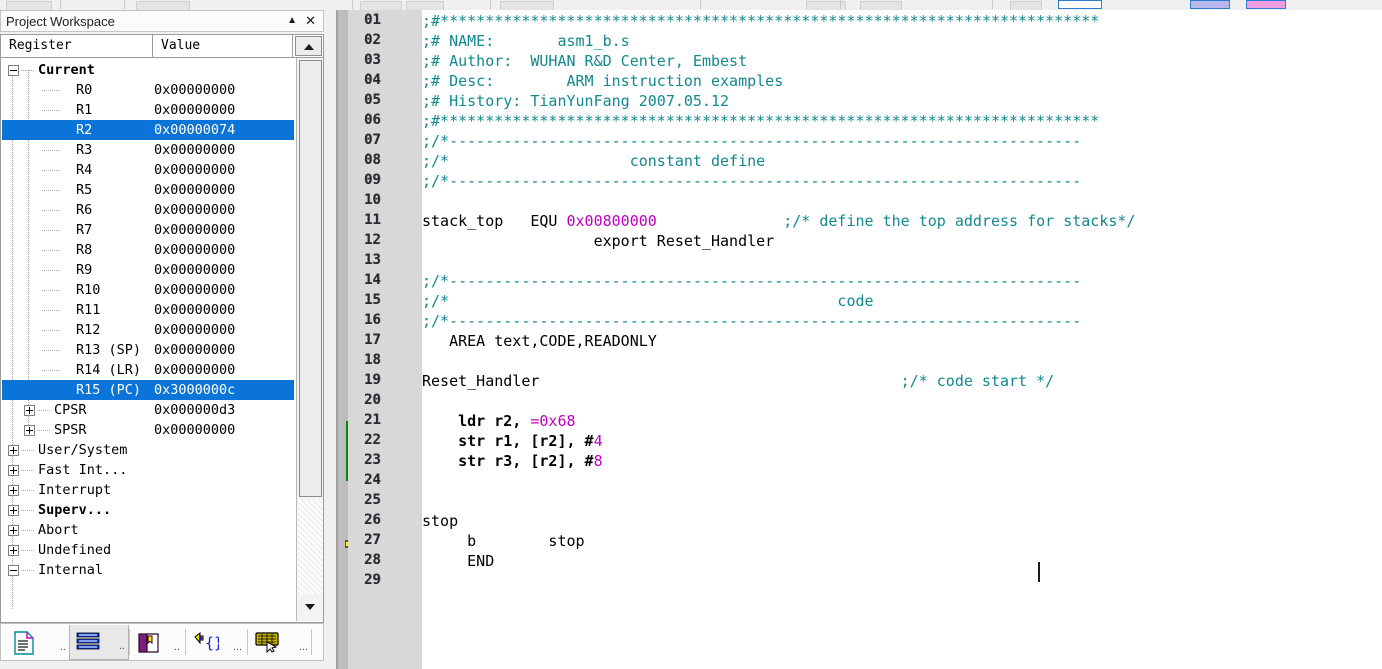  Describe the element at coordinates (148, 70) in the screenshot. I see `register-row: Current` at that location.